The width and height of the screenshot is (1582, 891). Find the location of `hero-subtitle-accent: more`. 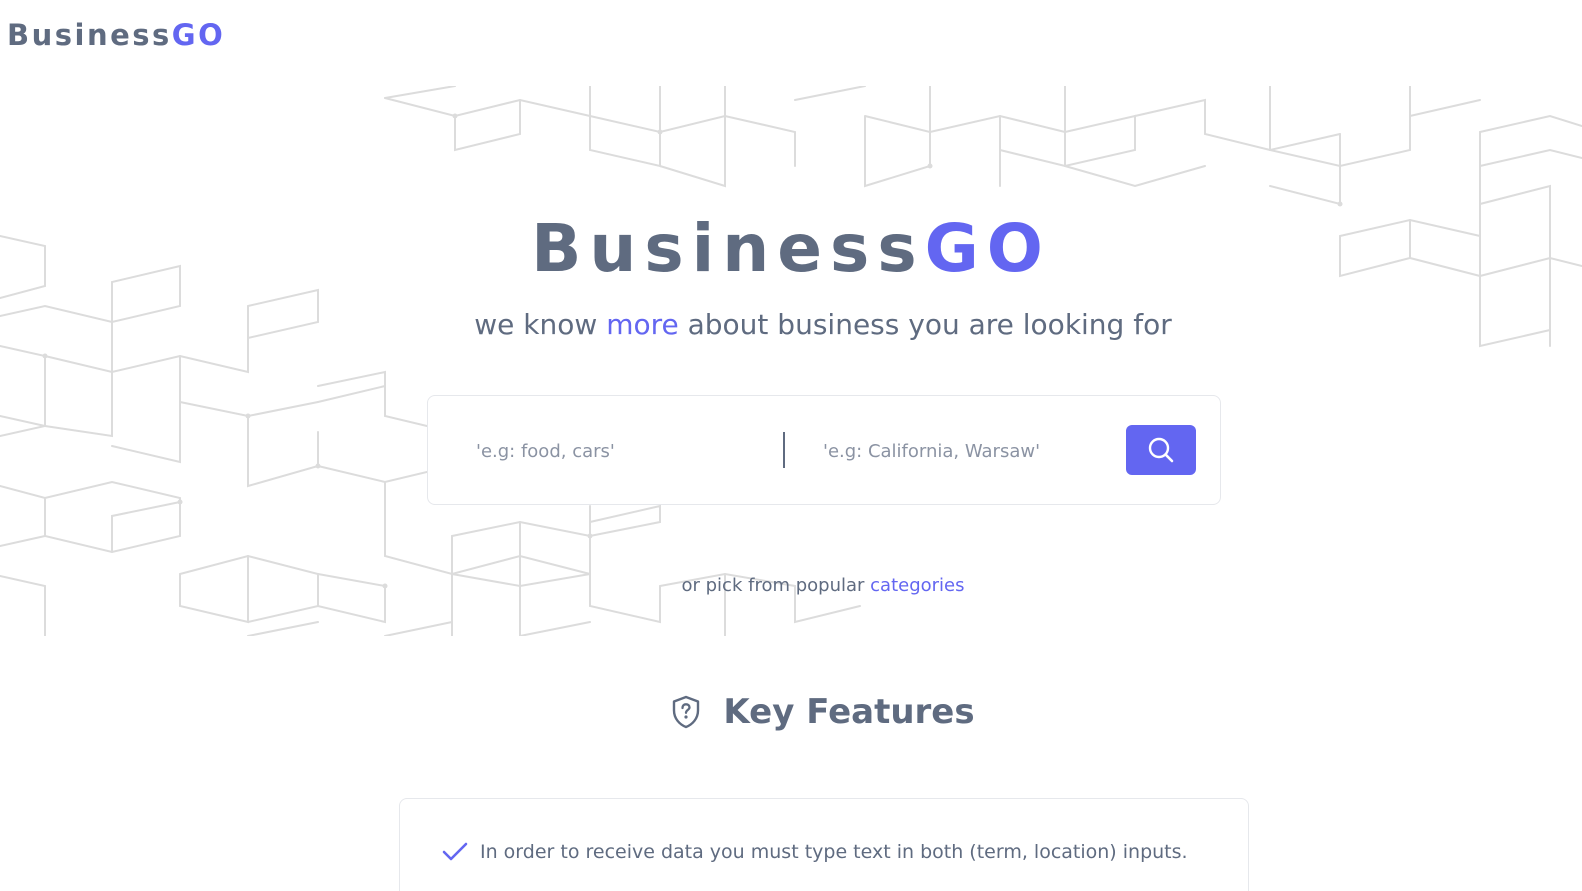

hero-subtitle-accent: more is located at coordinates (642, 324).